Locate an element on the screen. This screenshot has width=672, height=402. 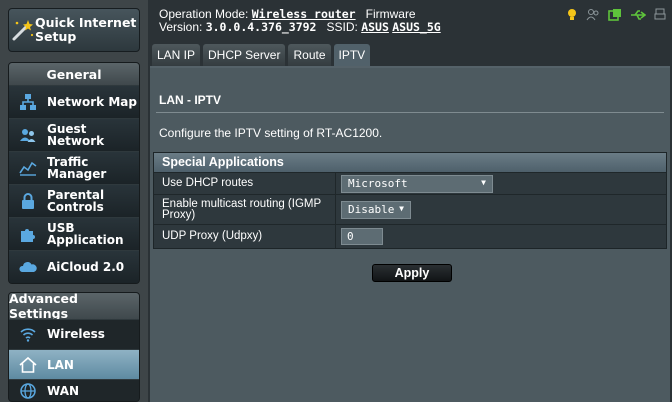
dhcp-routes-label: Use DHCP routes is located at coordinates (245, 183).